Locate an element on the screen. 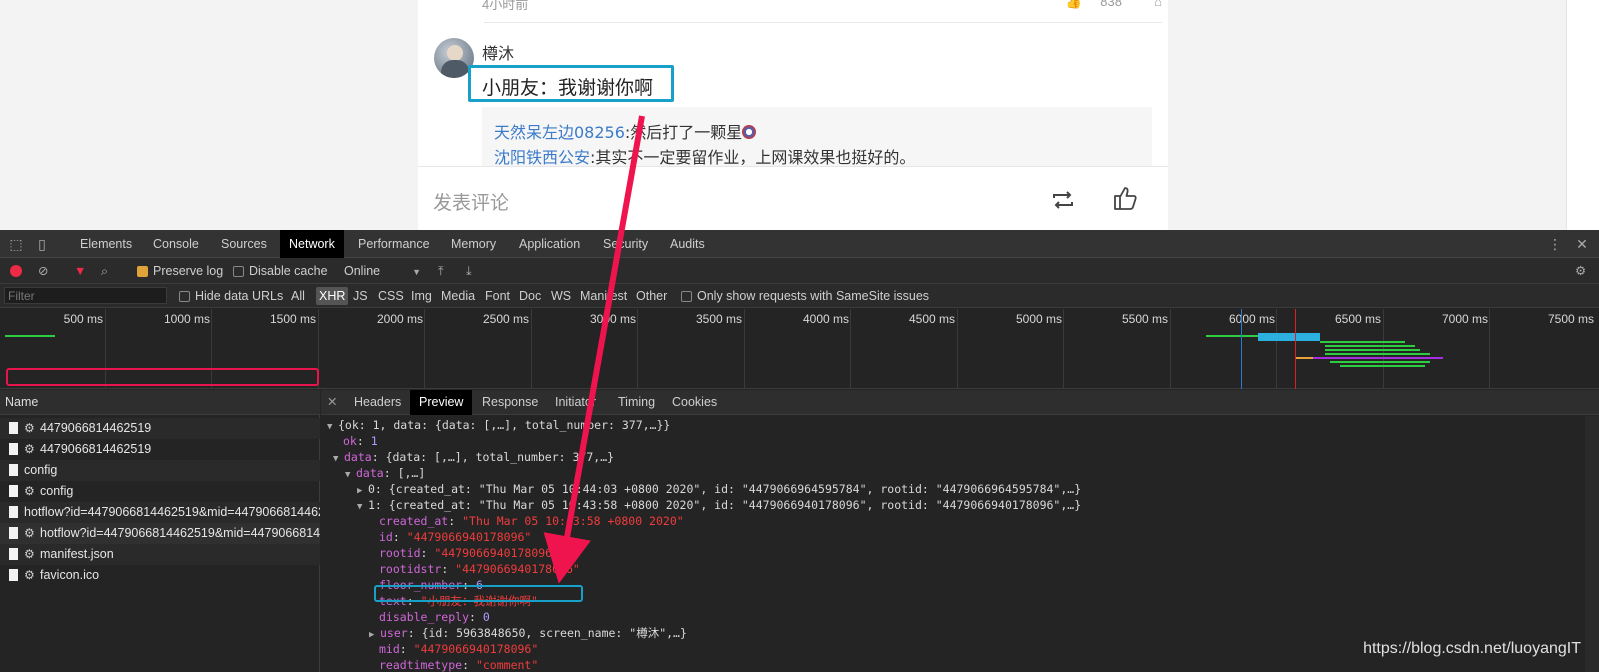 The height and width of the screenshot is (672, 1599). json-field: disable_reply: 0 is located at coordinates (434, 617).